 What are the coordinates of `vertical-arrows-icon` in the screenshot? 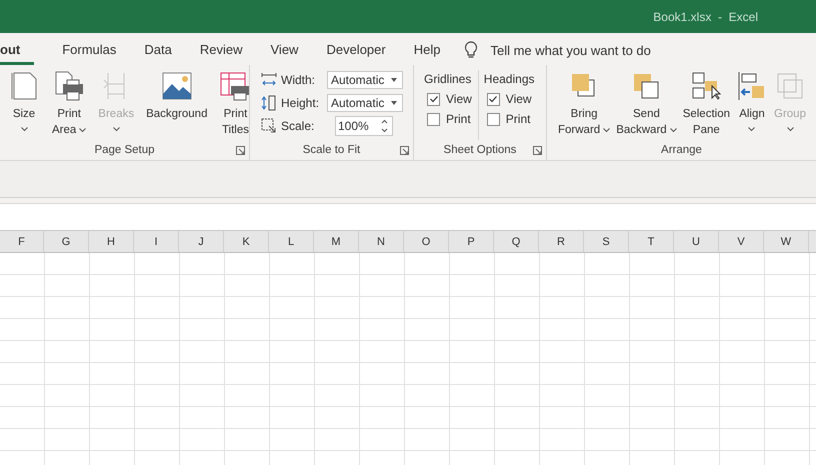 It's located at (269, 103).